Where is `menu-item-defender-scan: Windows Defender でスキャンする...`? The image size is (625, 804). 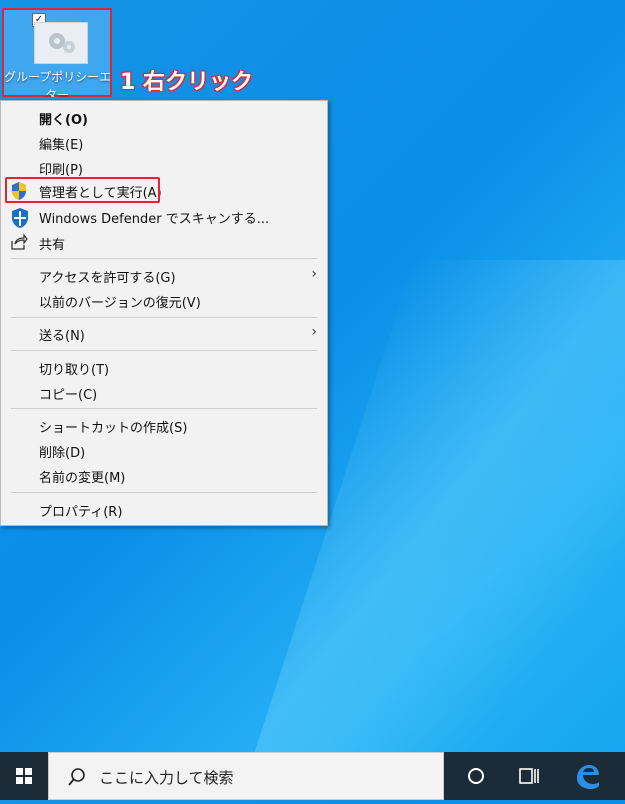 menu-item-defender-scan: Windows Defender でスキャンする... is located at coordinates (164, 216).